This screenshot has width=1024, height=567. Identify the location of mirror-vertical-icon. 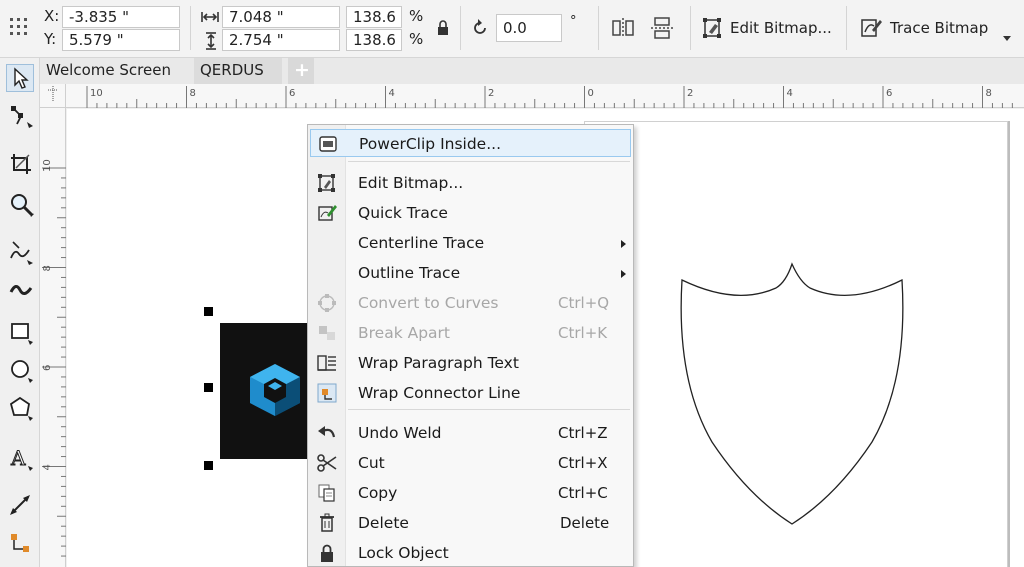
(662, 28).